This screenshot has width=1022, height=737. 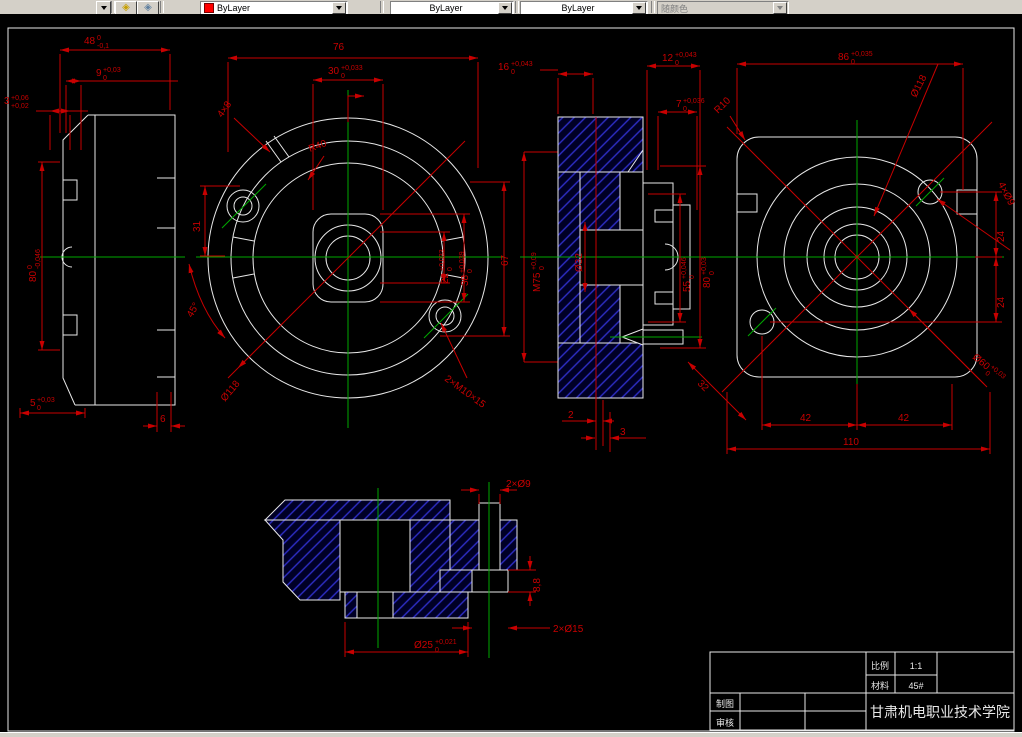 What do you see at coordinates (880, 665) in the screenshot?
I see `scale-label: 比例` at bounding box center [880, 665].